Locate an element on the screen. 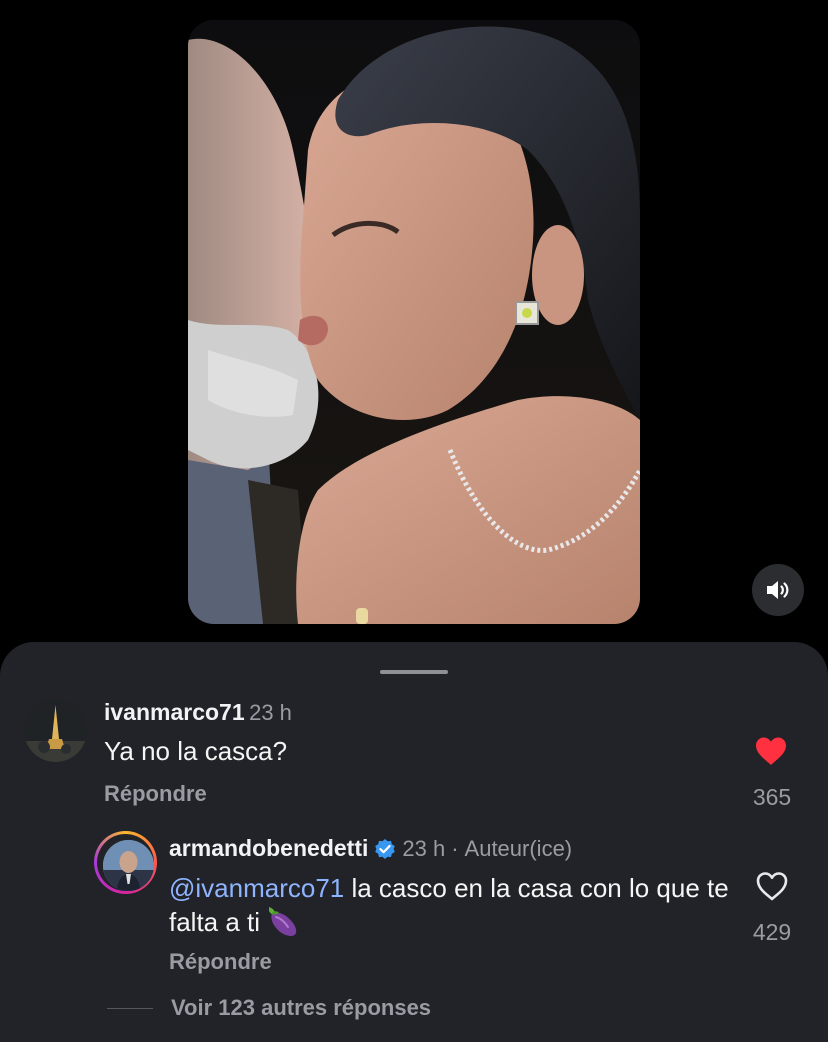 This screenshot has width=828, height=1042. heart-filled-icon is located at coordinates (771, 751).